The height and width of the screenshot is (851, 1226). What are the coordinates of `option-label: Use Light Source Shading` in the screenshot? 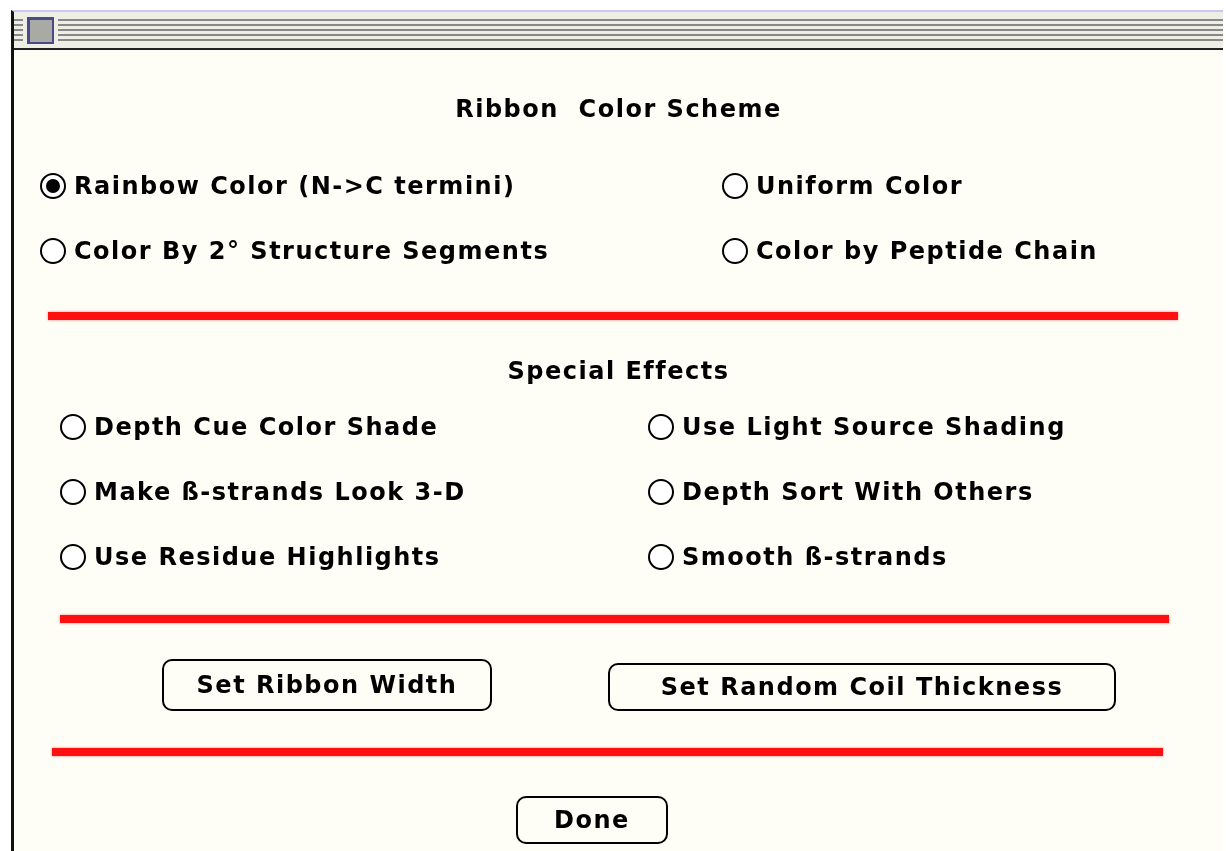 It's located at (874, 427).